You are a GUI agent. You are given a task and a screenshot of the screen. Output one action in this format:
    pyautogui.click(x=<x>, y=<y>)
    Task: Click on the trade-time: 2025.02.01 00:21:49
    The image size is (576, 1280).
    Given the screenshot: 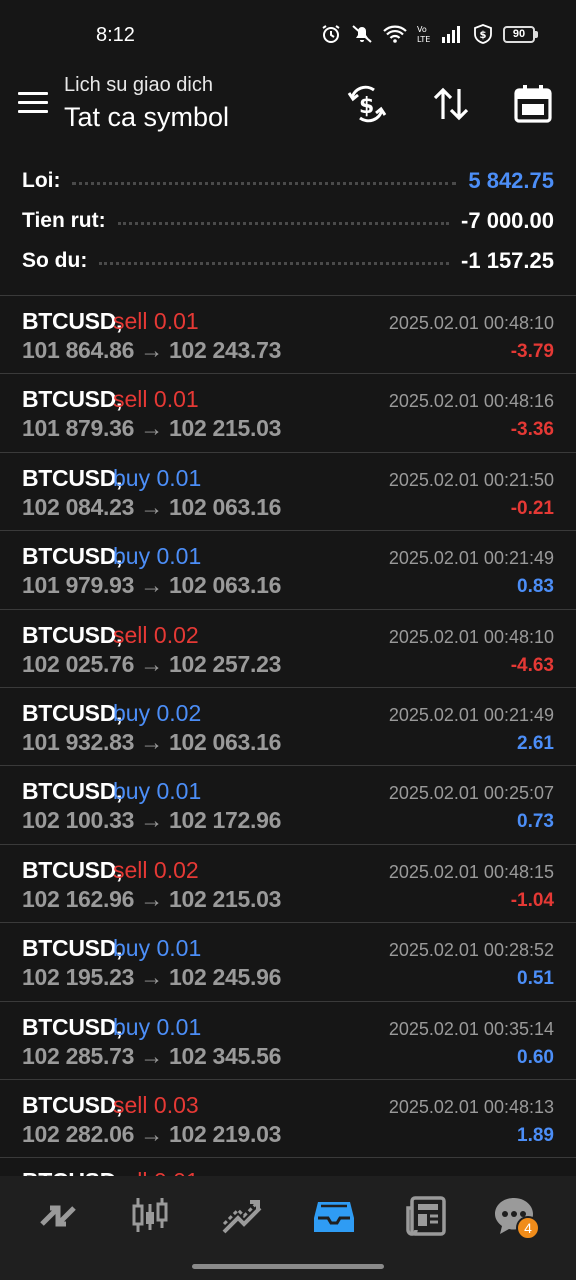 What is the action you would take?
    pyautogui.click(x=471, y=558)
    